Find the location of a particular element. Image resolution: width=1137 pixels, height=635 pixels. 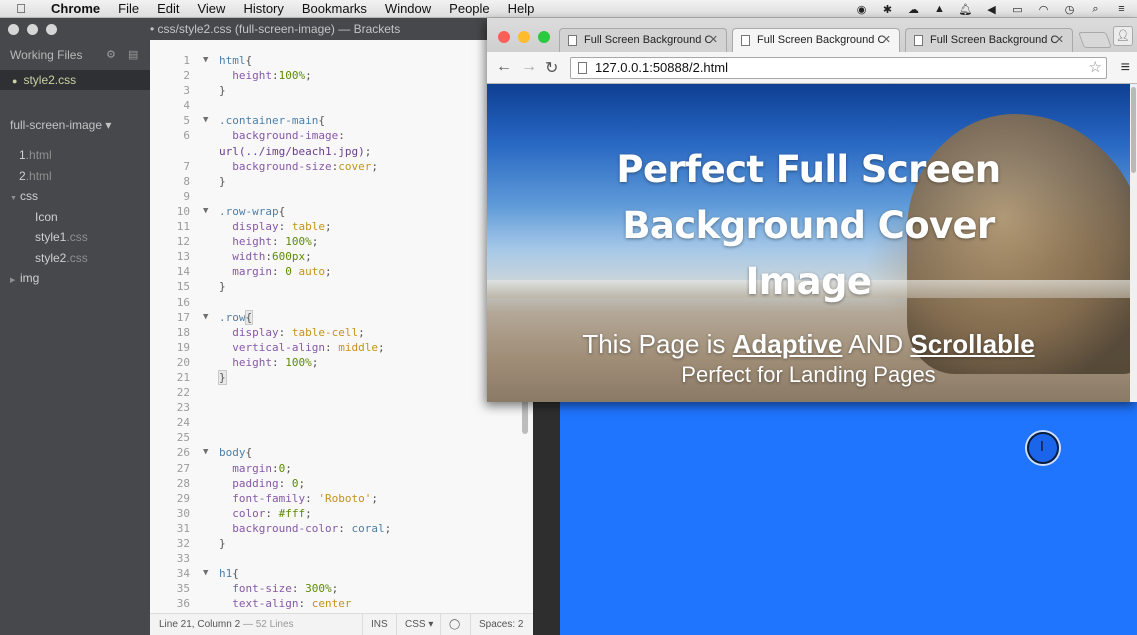

menu-edit: Edit is located at coordinates (168, 9).